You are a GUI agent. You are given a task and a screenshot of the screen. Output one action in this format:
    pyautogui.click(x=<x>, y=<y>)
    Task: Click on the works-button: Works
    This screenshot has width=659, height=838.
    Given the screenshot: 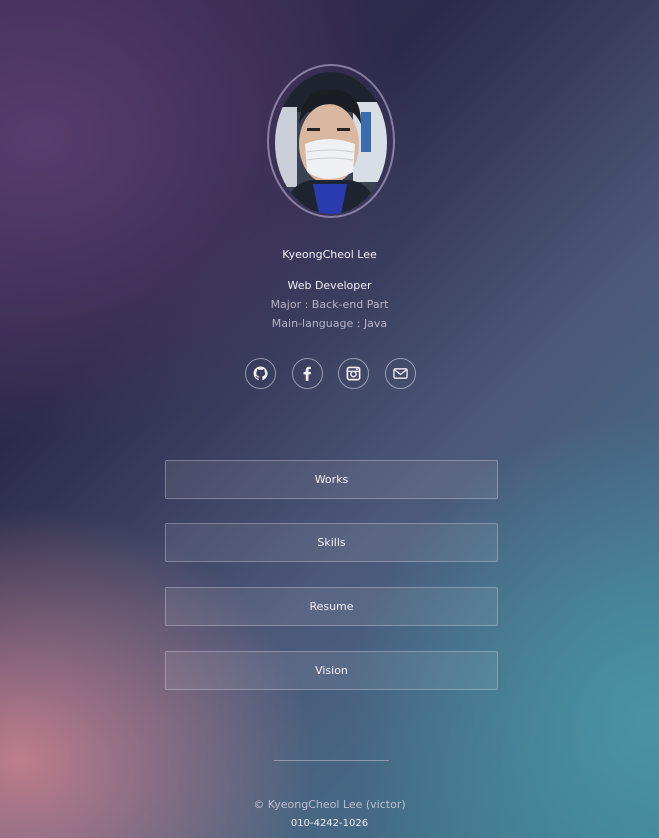 What is the action you would take?
    pyautogui.click(x=331, y=479)
    